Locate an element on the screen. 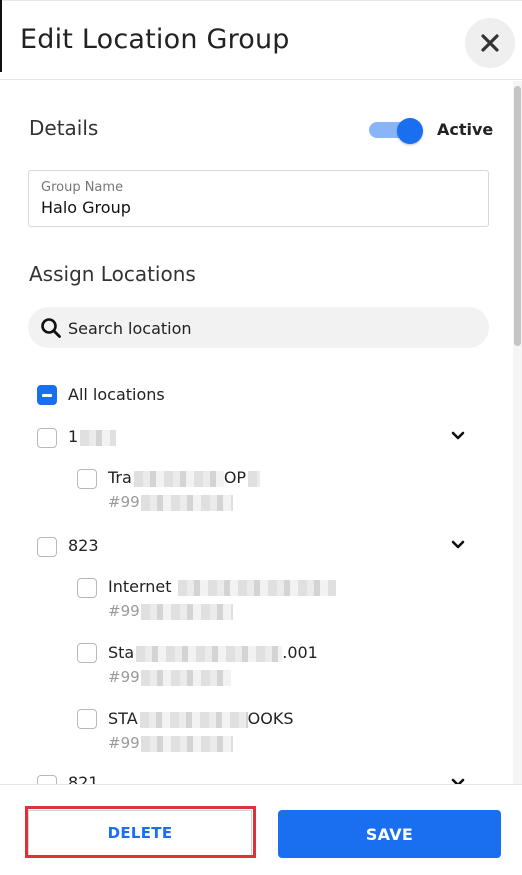 This screenshot has width=522, height=875. group-name-label: Group Name is located at coordinates (82, 187).